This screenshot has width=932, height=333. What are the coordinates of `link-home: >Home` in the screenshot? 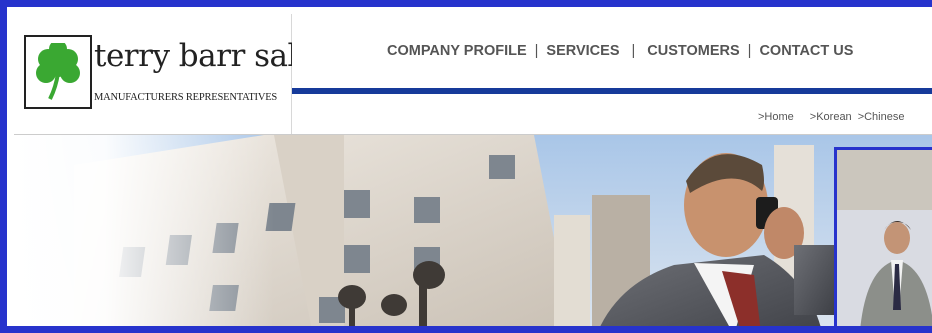 It's located at (776, 117).